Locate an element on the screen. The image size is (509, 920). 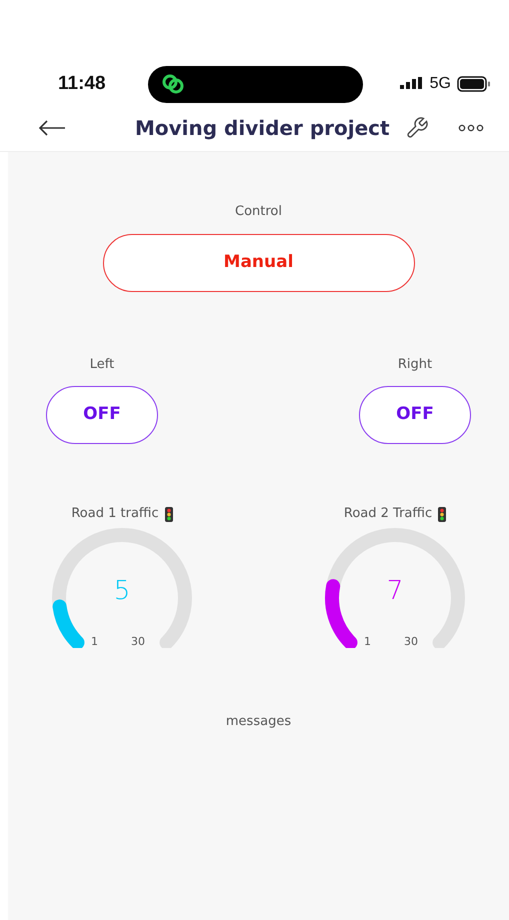
back-button is located at coordinates (52, 128).